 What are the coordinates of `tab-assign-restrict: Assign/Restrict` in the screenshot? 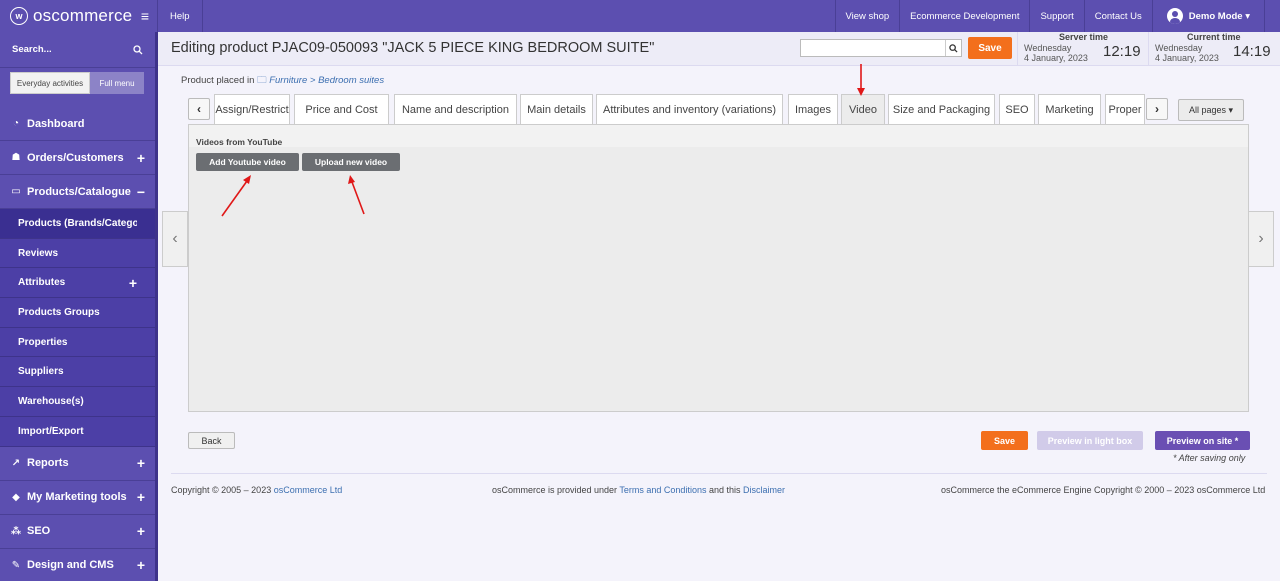 It's located at (252, 109).